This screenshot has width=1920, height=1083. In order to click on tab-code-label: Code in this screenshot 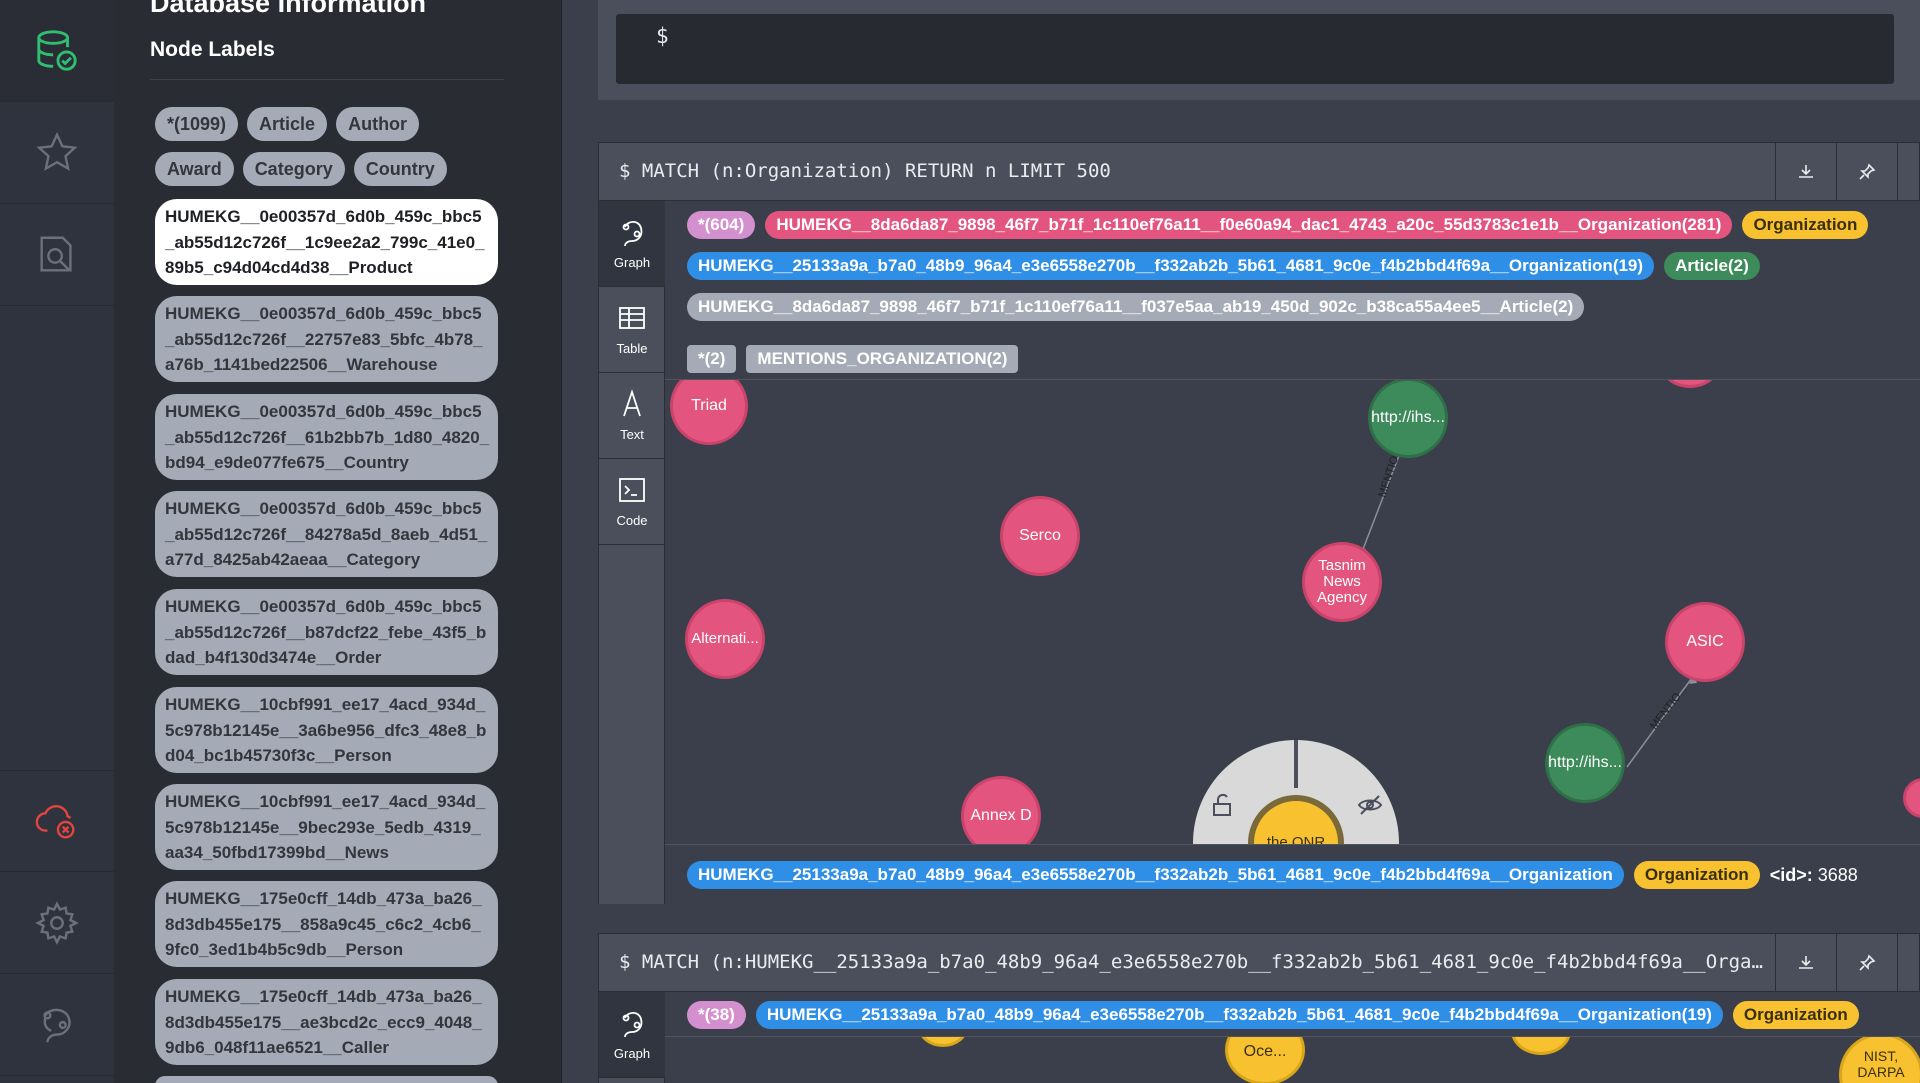, I will do `click(632, 520)`.